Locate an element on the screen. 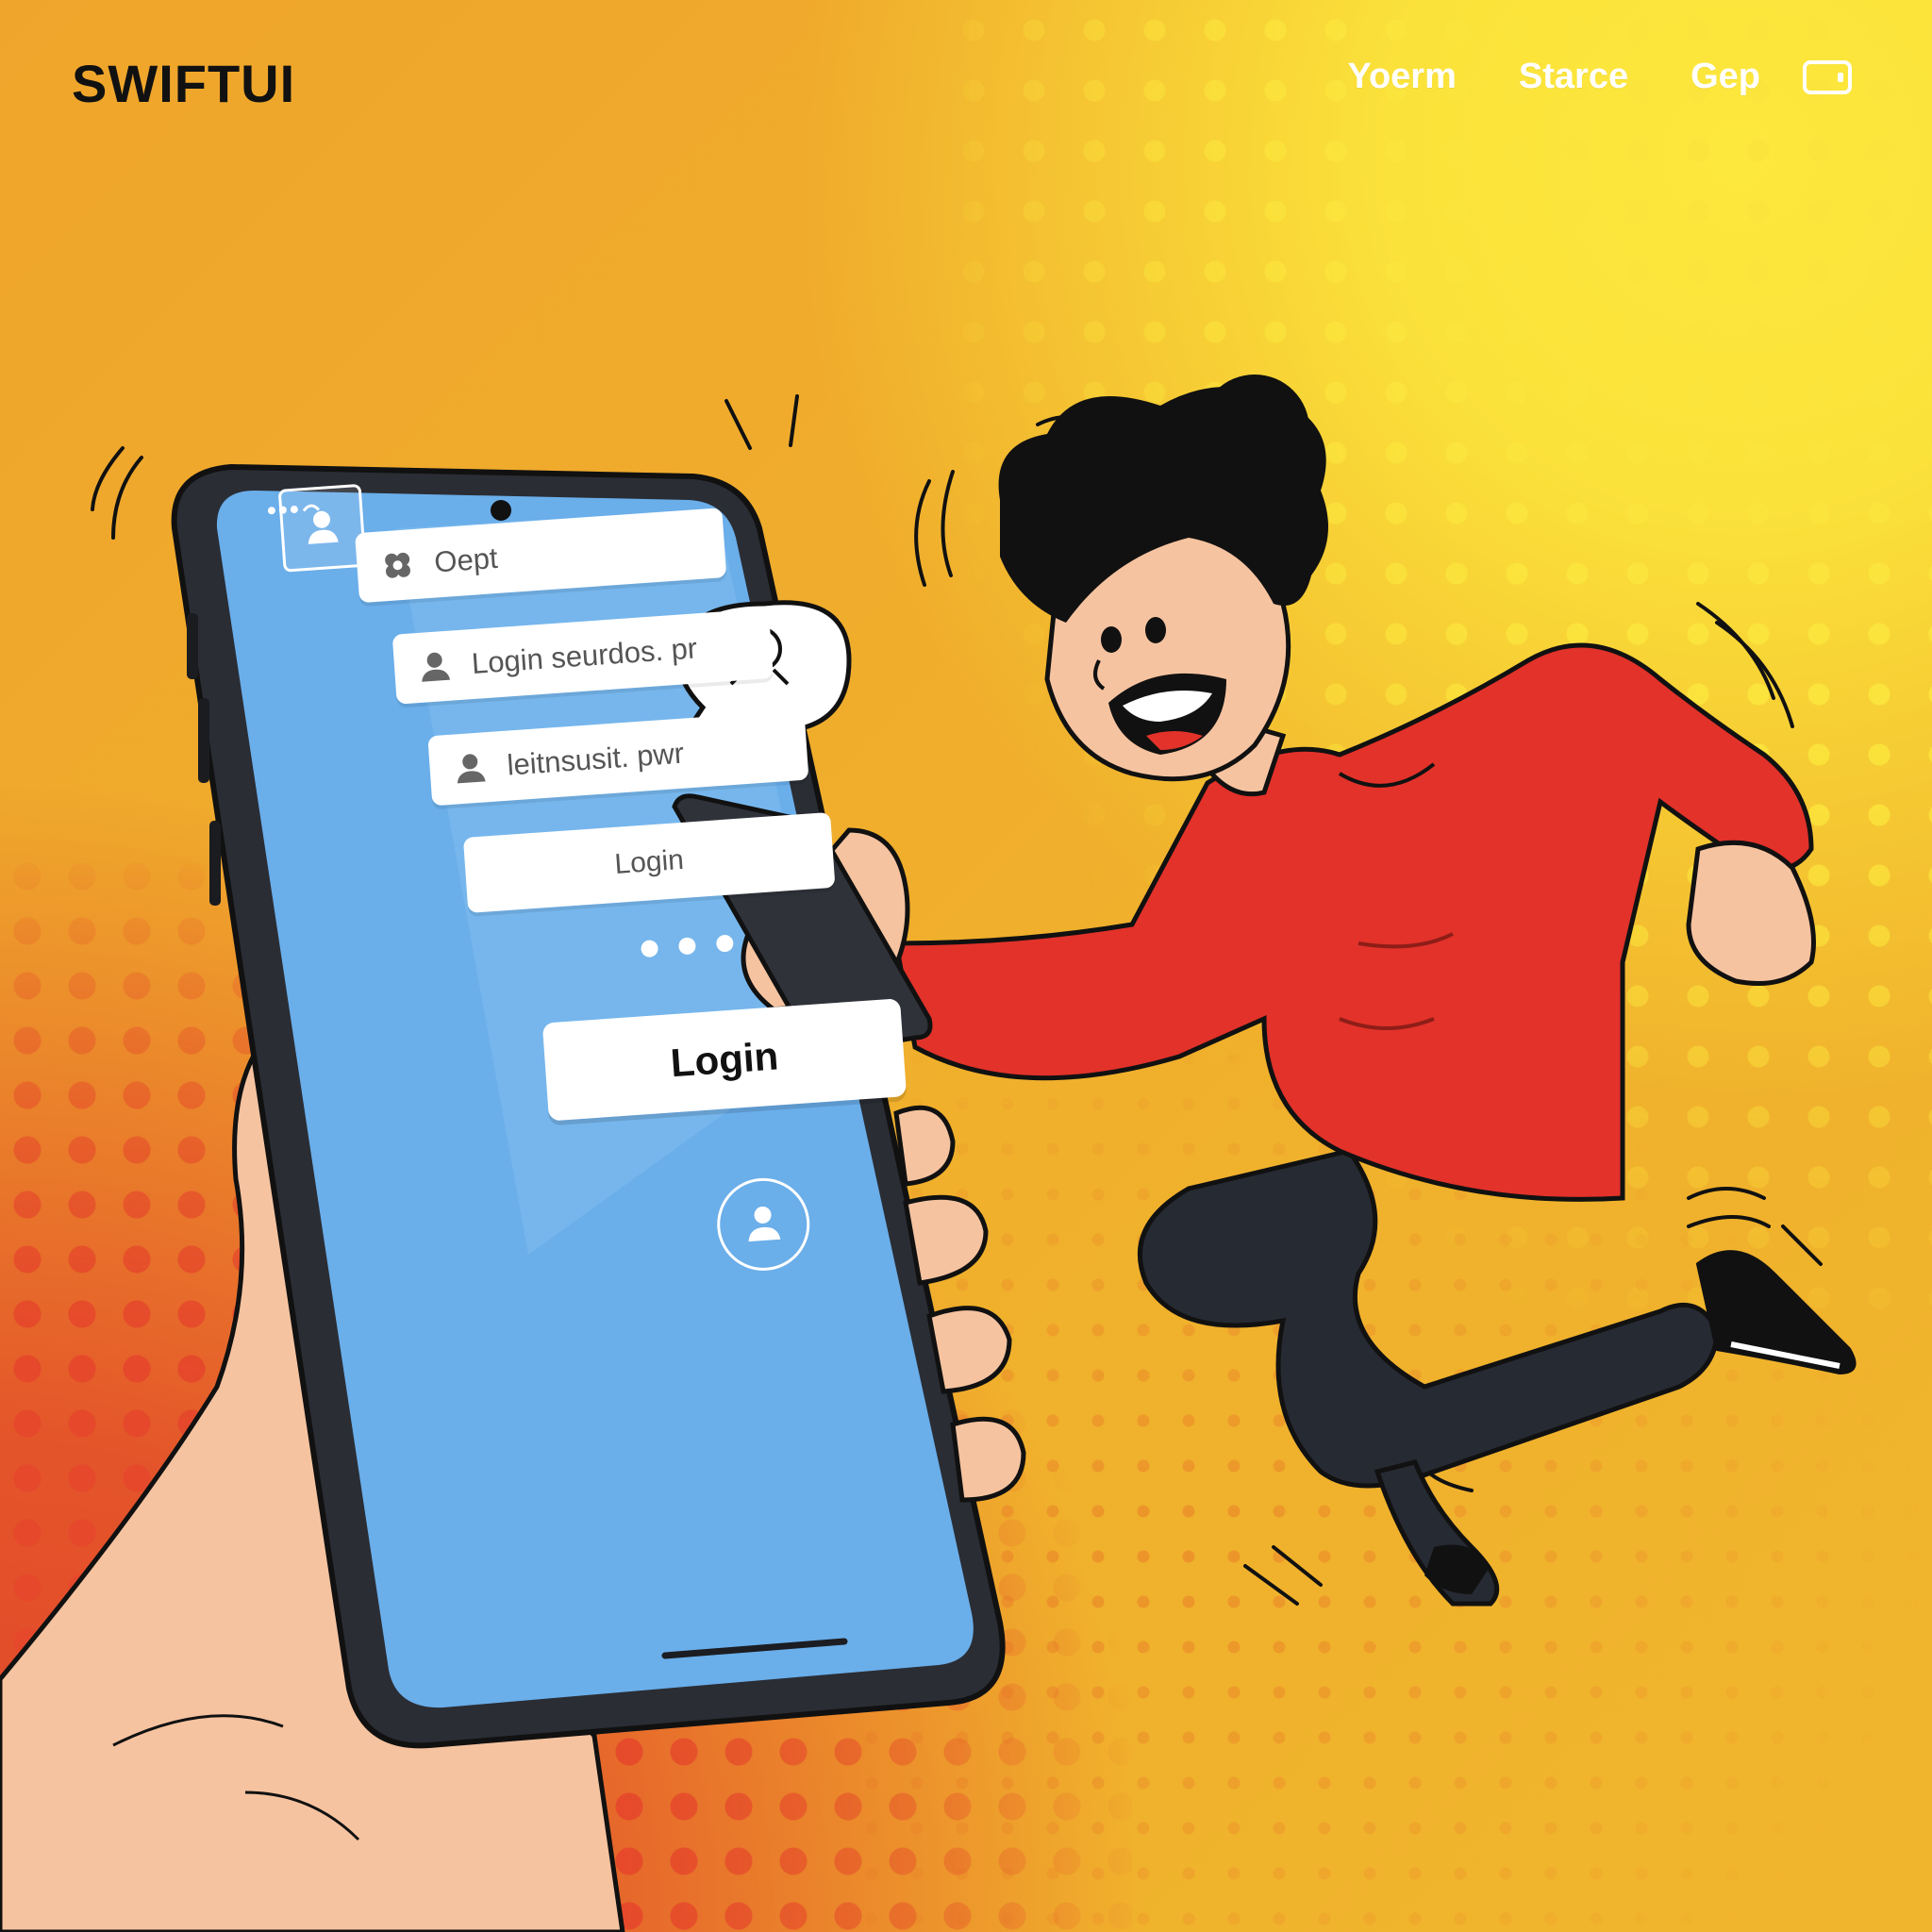 The image size is (1932, 1932). options-field-text: Oept is located at coordinates (466, 560).